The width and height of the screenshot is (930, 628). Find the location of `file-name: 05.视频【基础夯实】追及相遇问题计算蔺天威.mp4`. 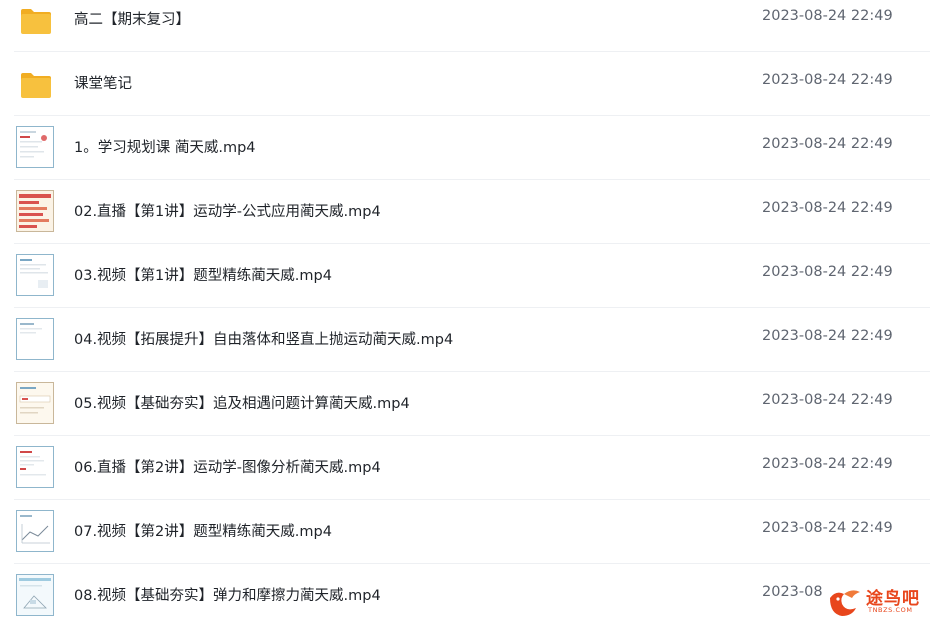

file-name: 05.视频【基础夯实】追及相遇问题计算蔺天威.mp4 is located at coordinates (242, 404).